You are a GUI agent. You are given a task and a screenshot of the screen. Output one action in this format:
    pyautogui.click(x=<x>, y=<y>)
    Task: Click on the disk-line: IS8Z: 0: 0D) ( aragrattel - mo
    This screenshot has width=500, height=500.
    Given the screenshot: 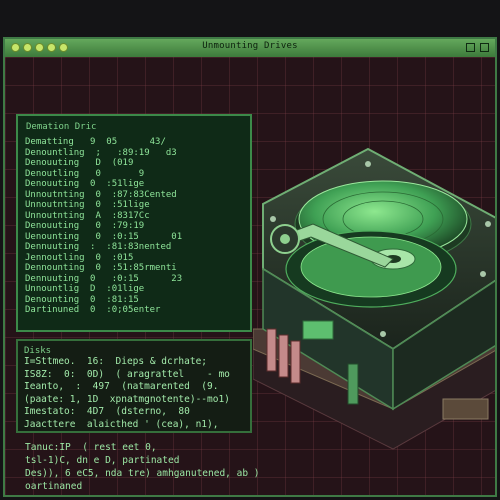 What is the action you would take?
    pyautogui.click(x=127, y=374)
    